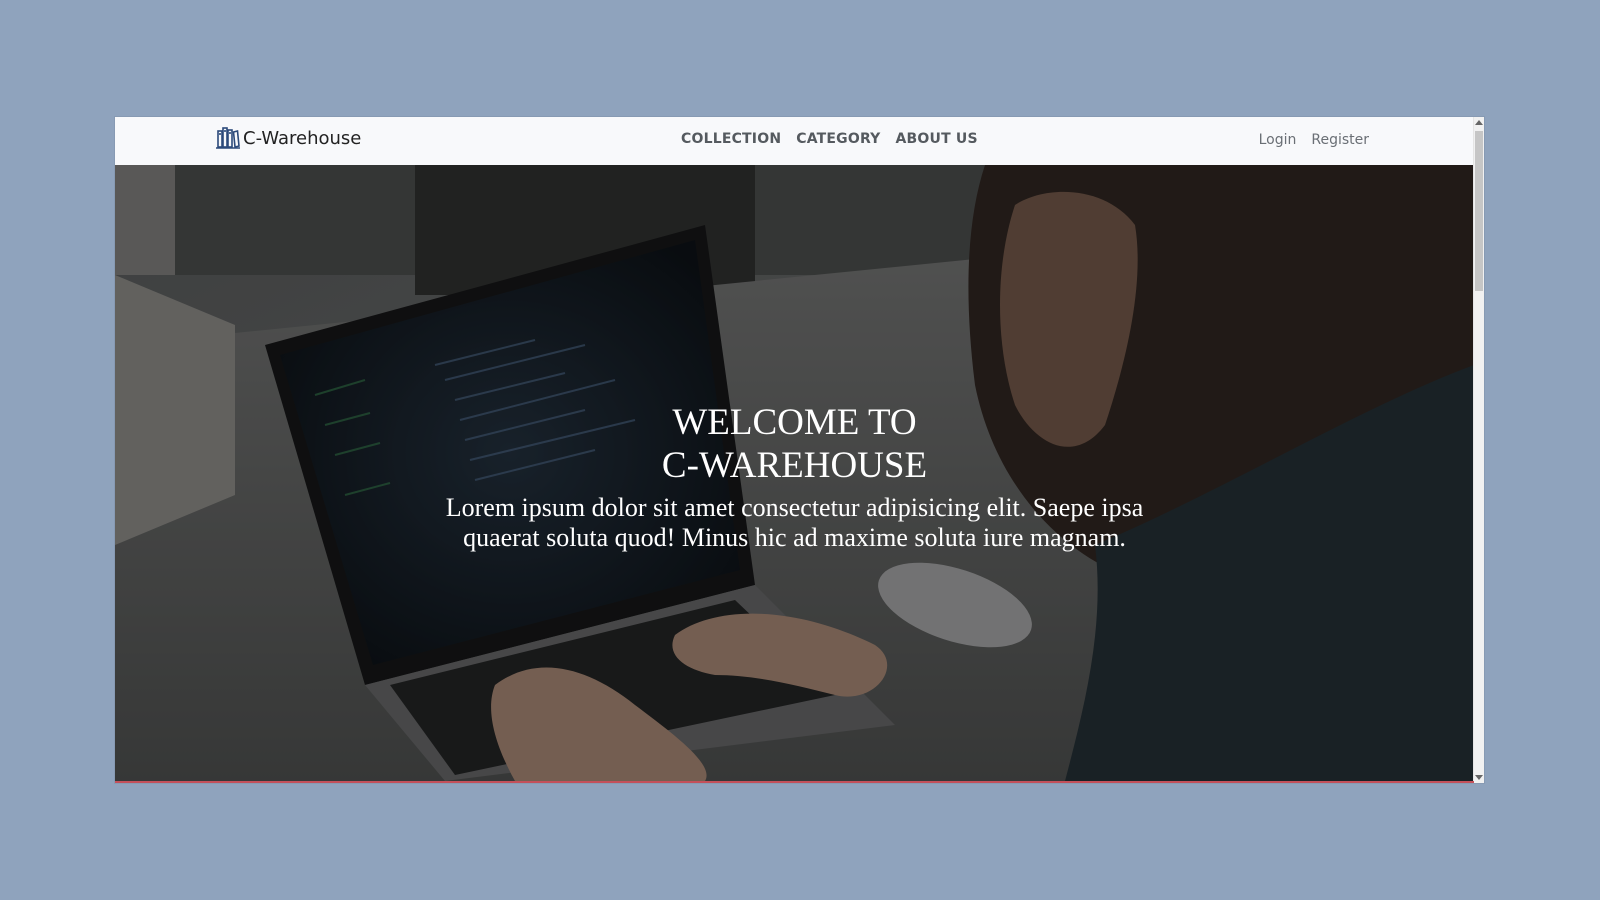 The image size is (1600, 900). I want to click on main-nav: COLLECTION CATEGORY ABOUT US, so click(829, 139).